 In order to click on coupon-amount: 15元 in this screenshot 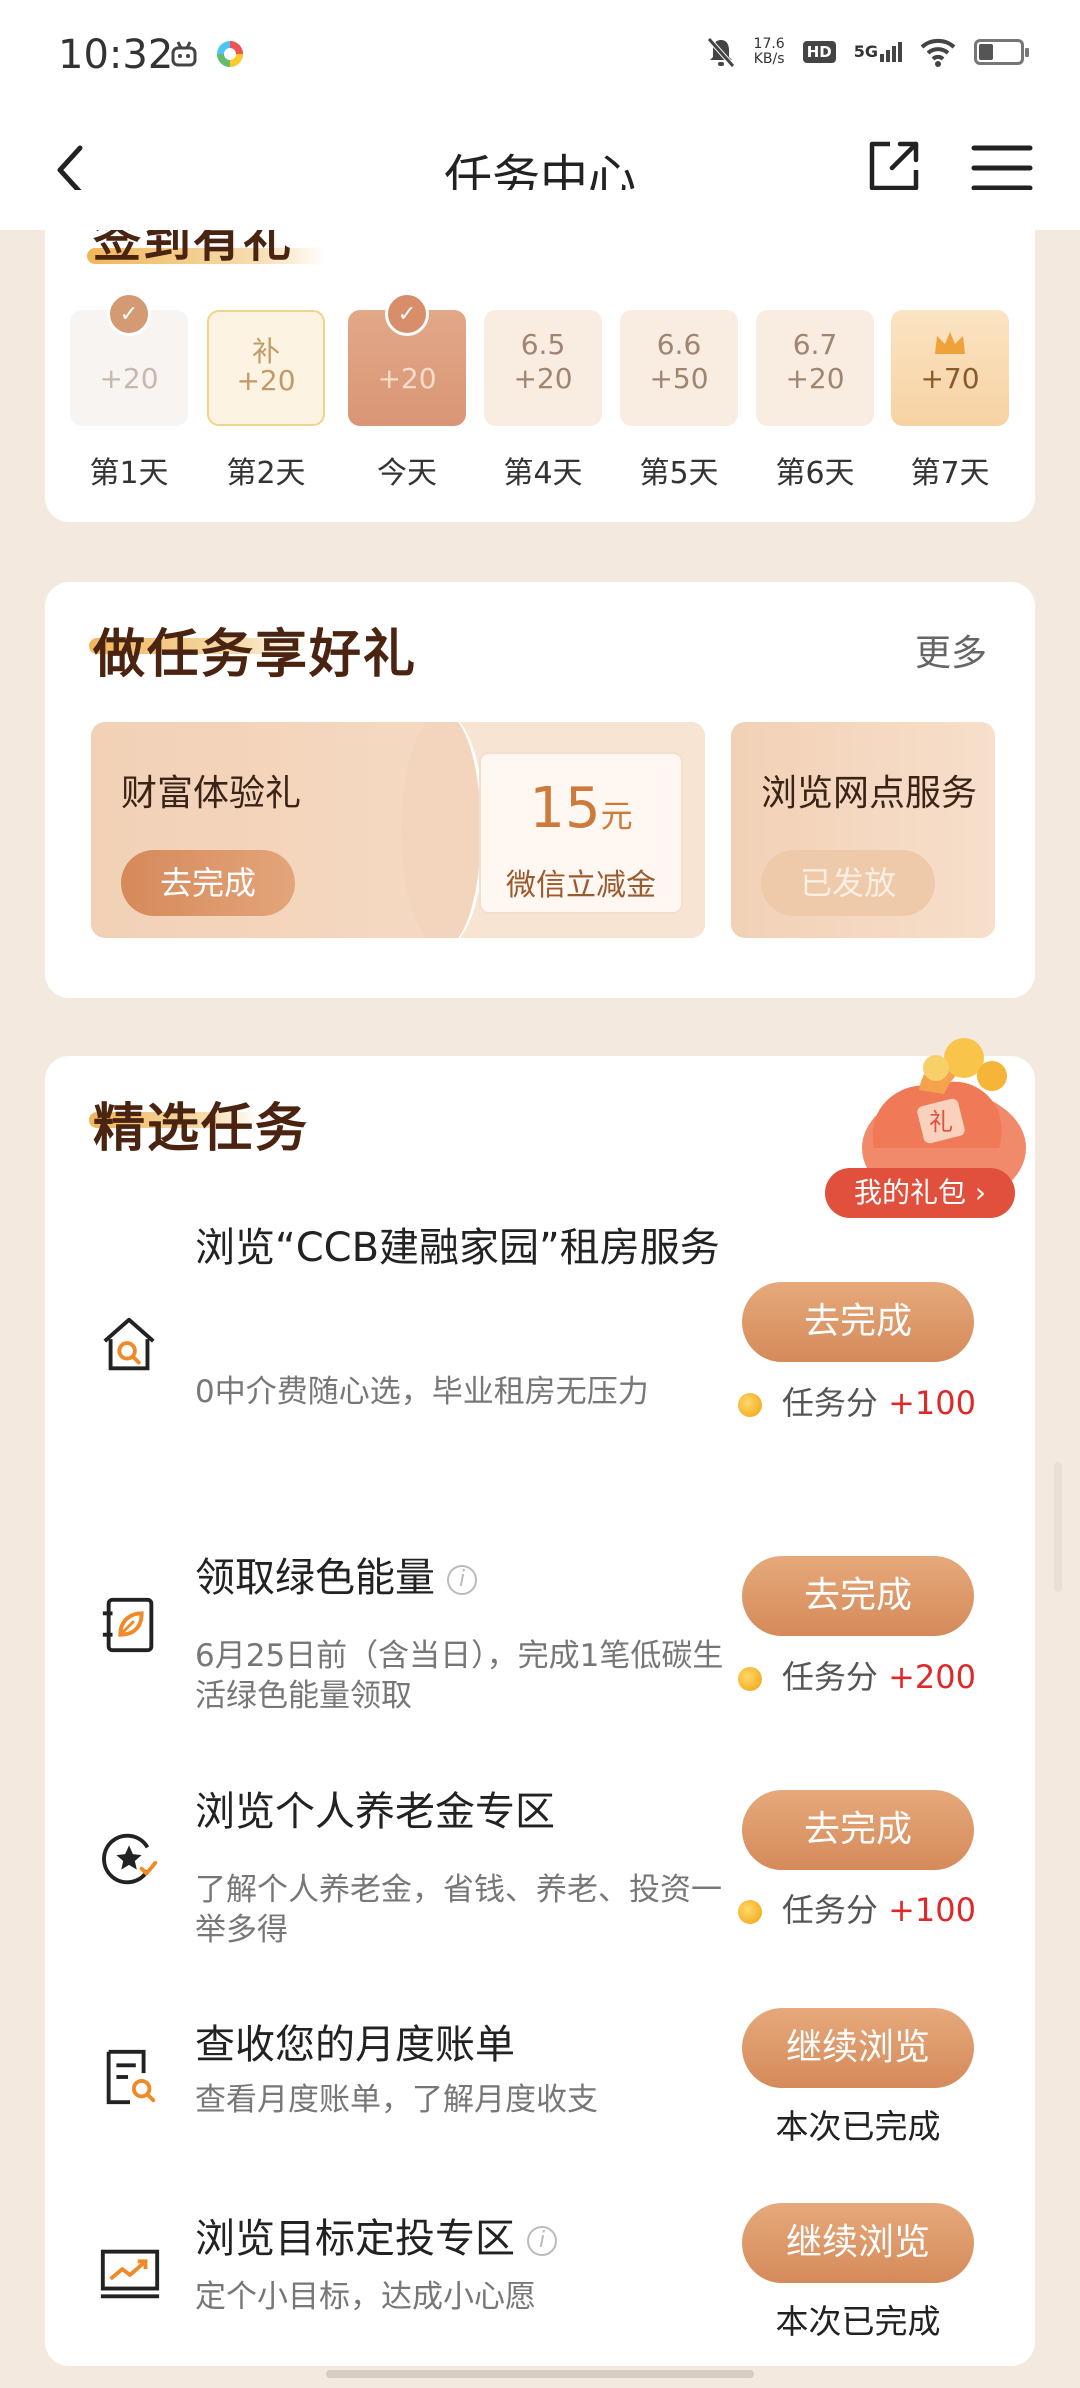, I will do `click(581, 808)`.